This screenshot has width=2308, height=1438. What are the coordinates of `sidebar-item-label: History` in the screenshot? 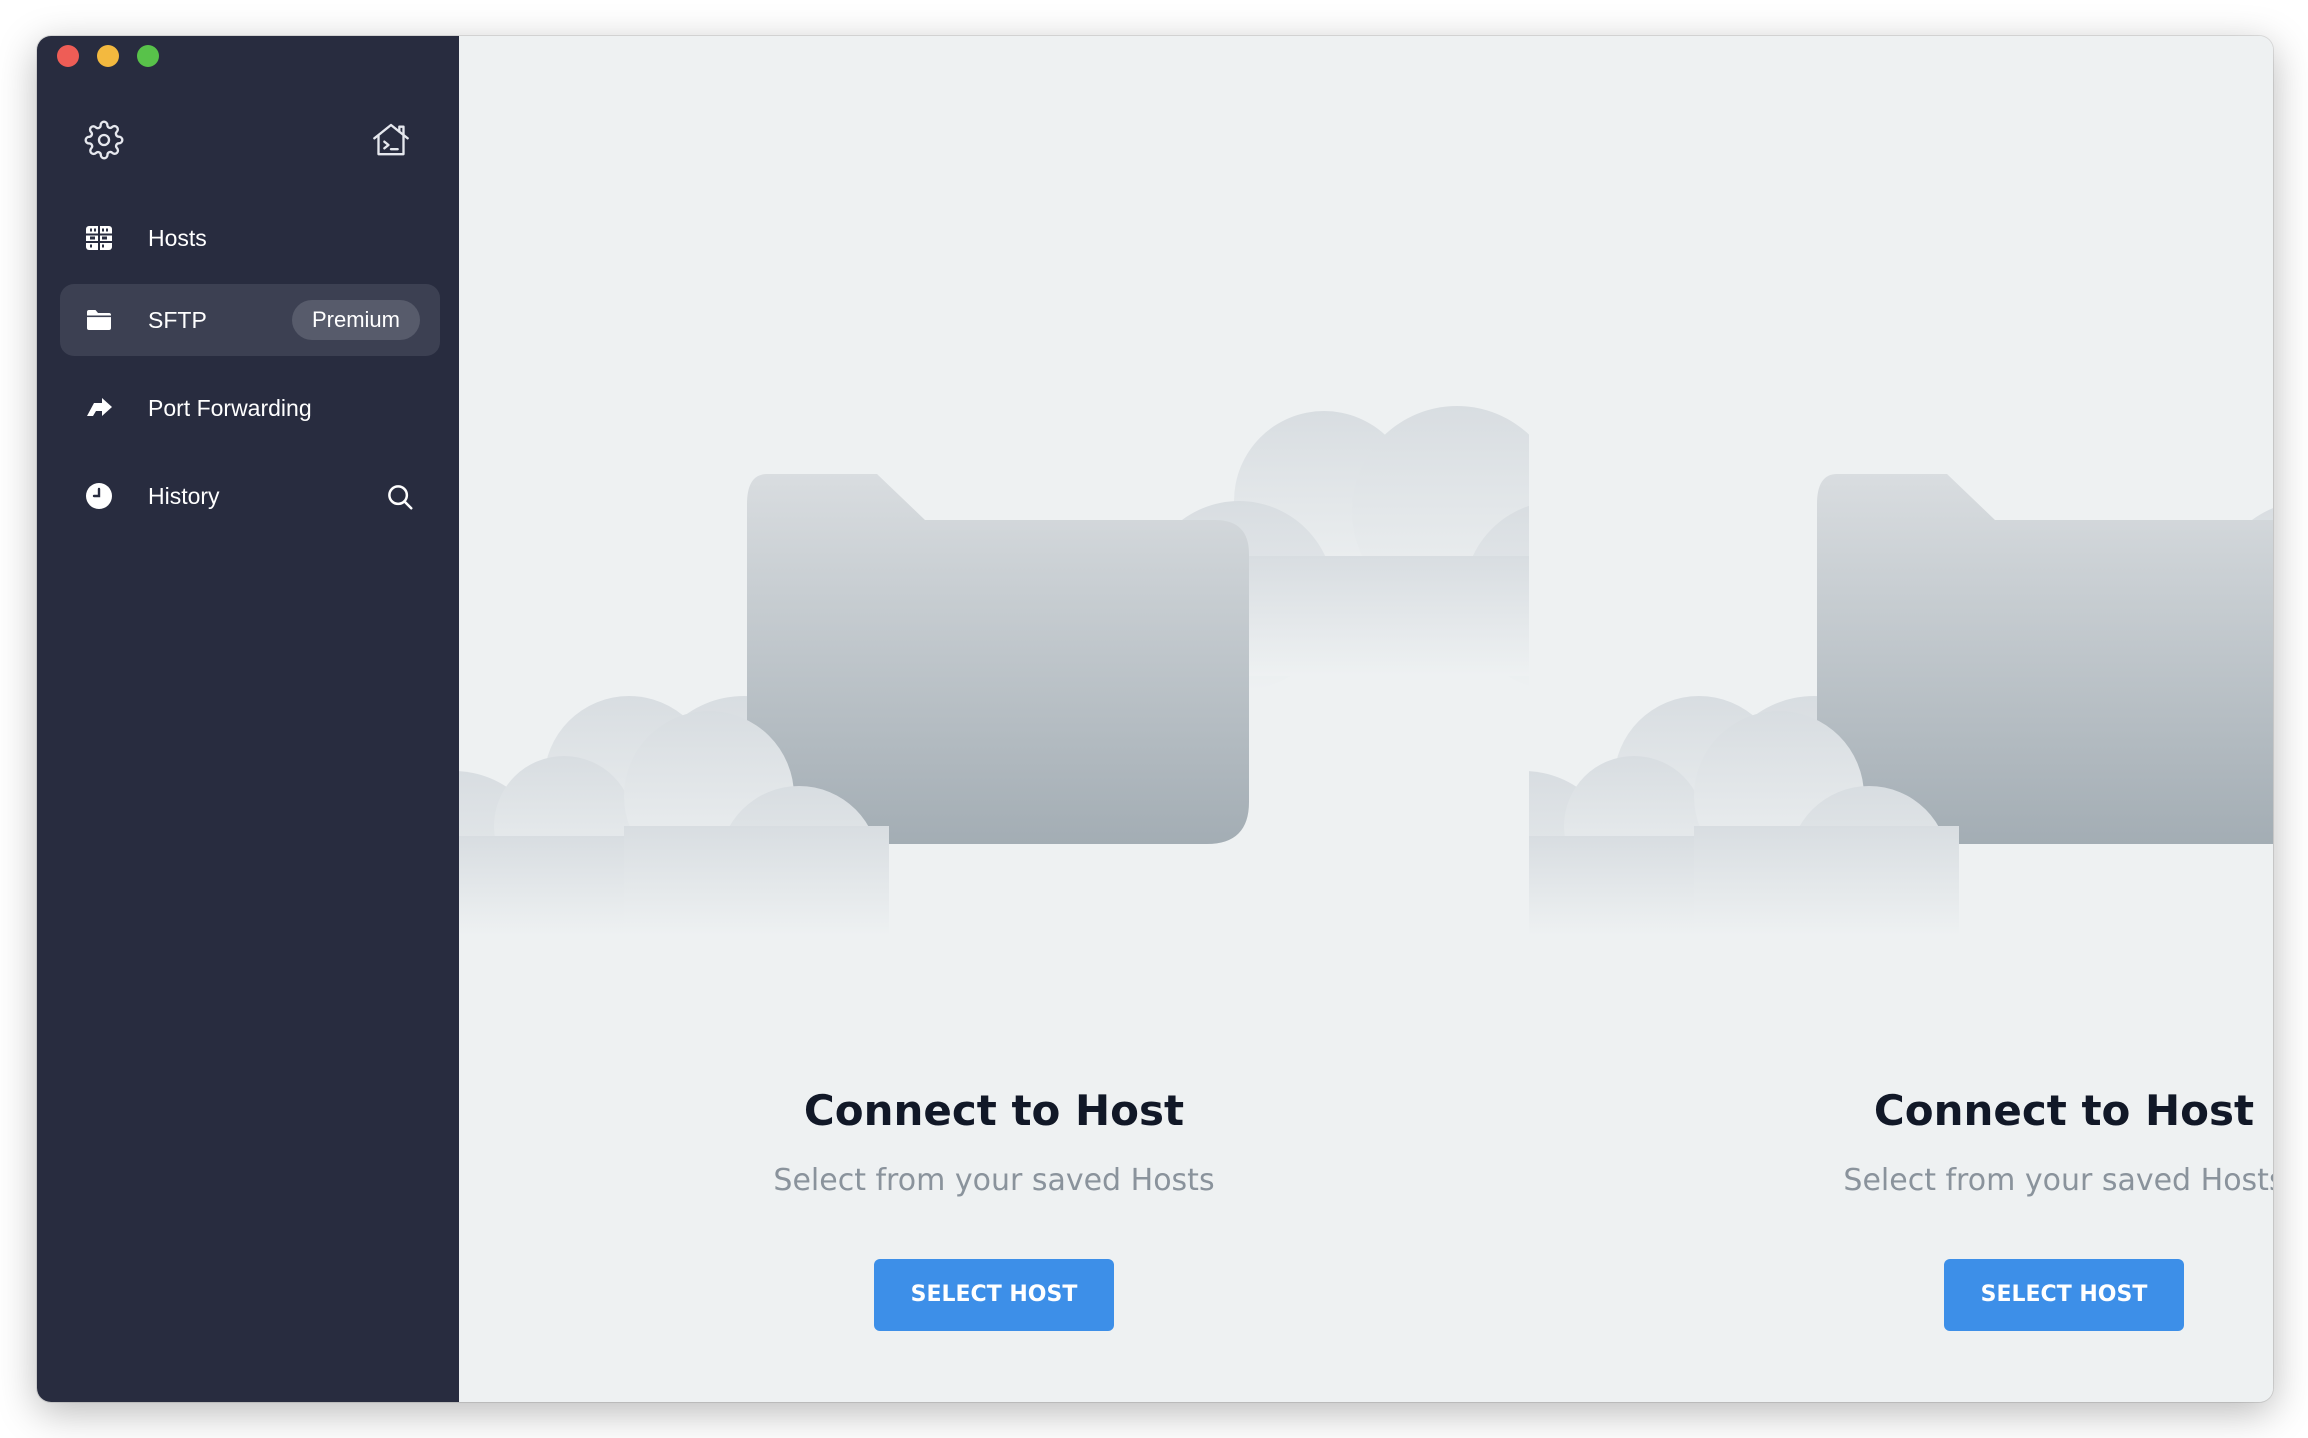 It's located at (184, 496).